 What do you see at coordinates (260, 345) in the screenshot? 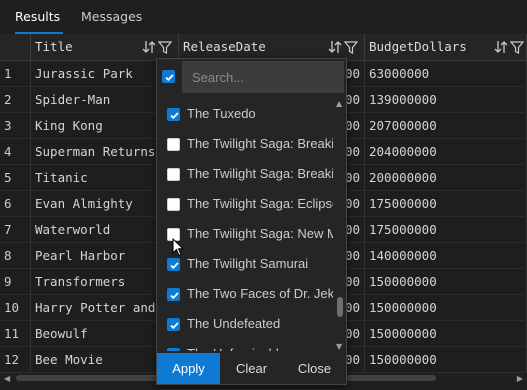
I see `filter-item-label: The Unforgivable` at bounding box center [260, 345].